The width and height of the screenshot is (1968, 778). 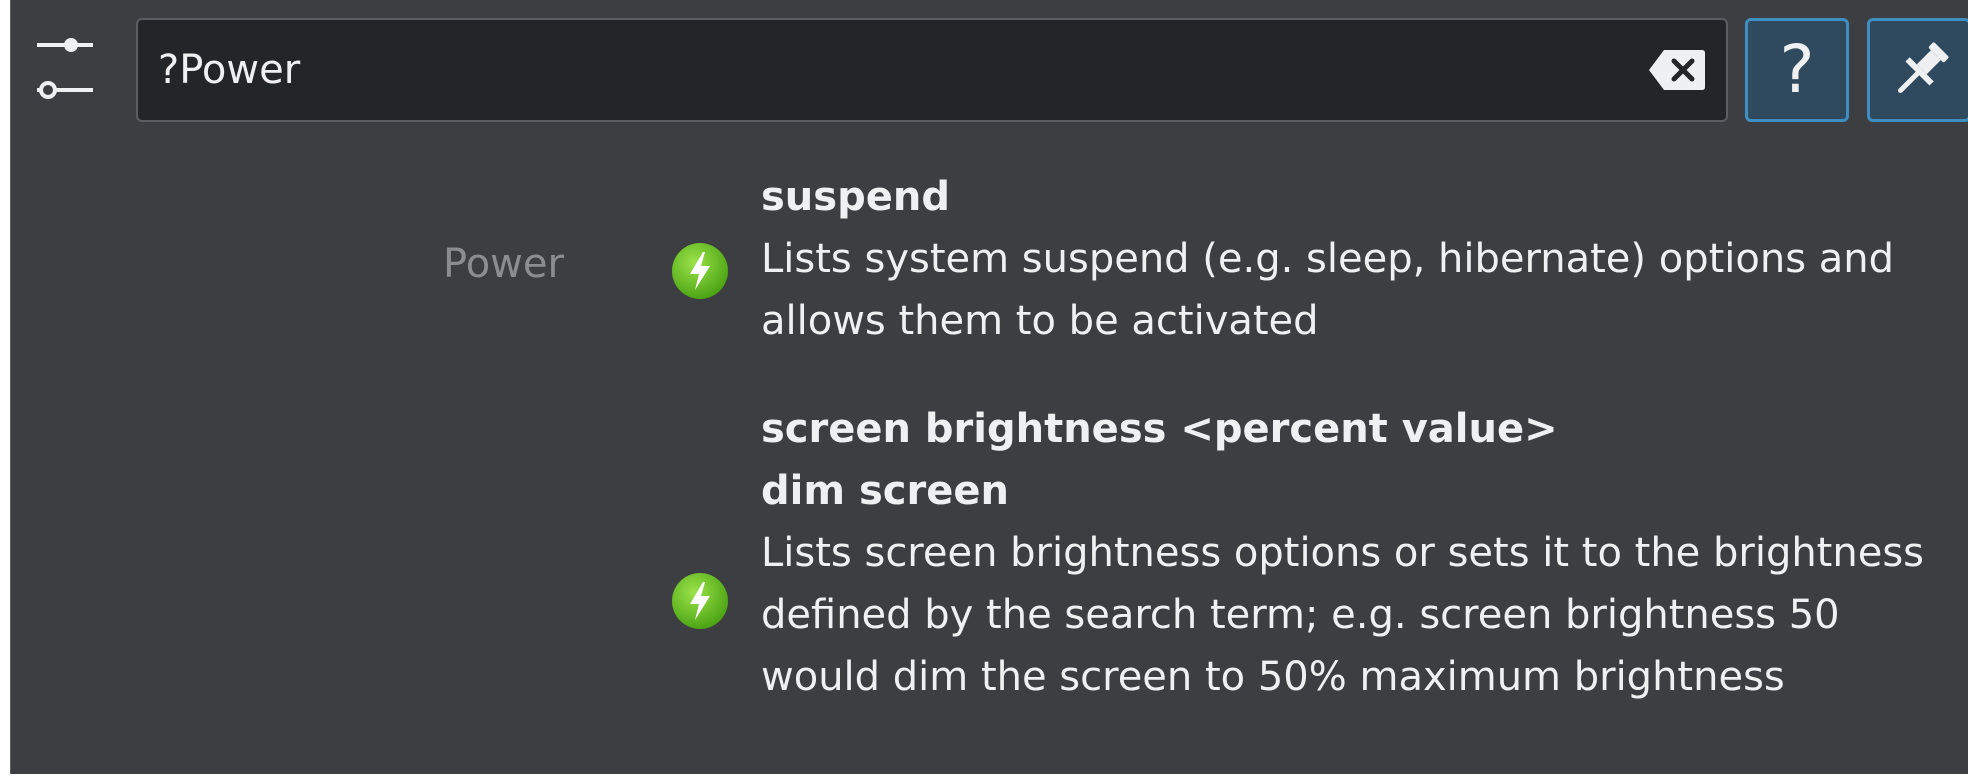 I want to click on result-title: screen brightness <percent value>, so click(x=1159, y=429).